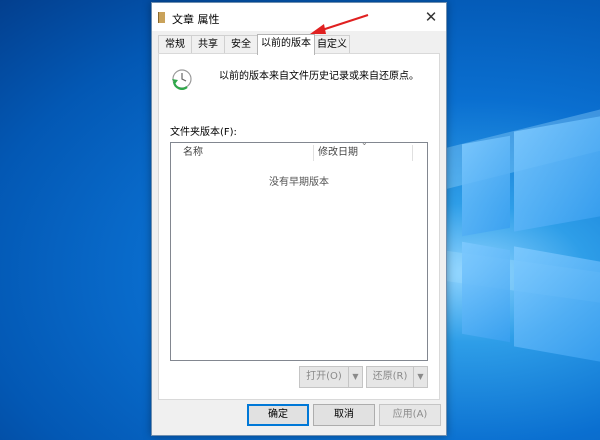 The width and height of the screenshot is (600, 440). I want to click on dialog-title: 文章 属性, so click(196, 19).